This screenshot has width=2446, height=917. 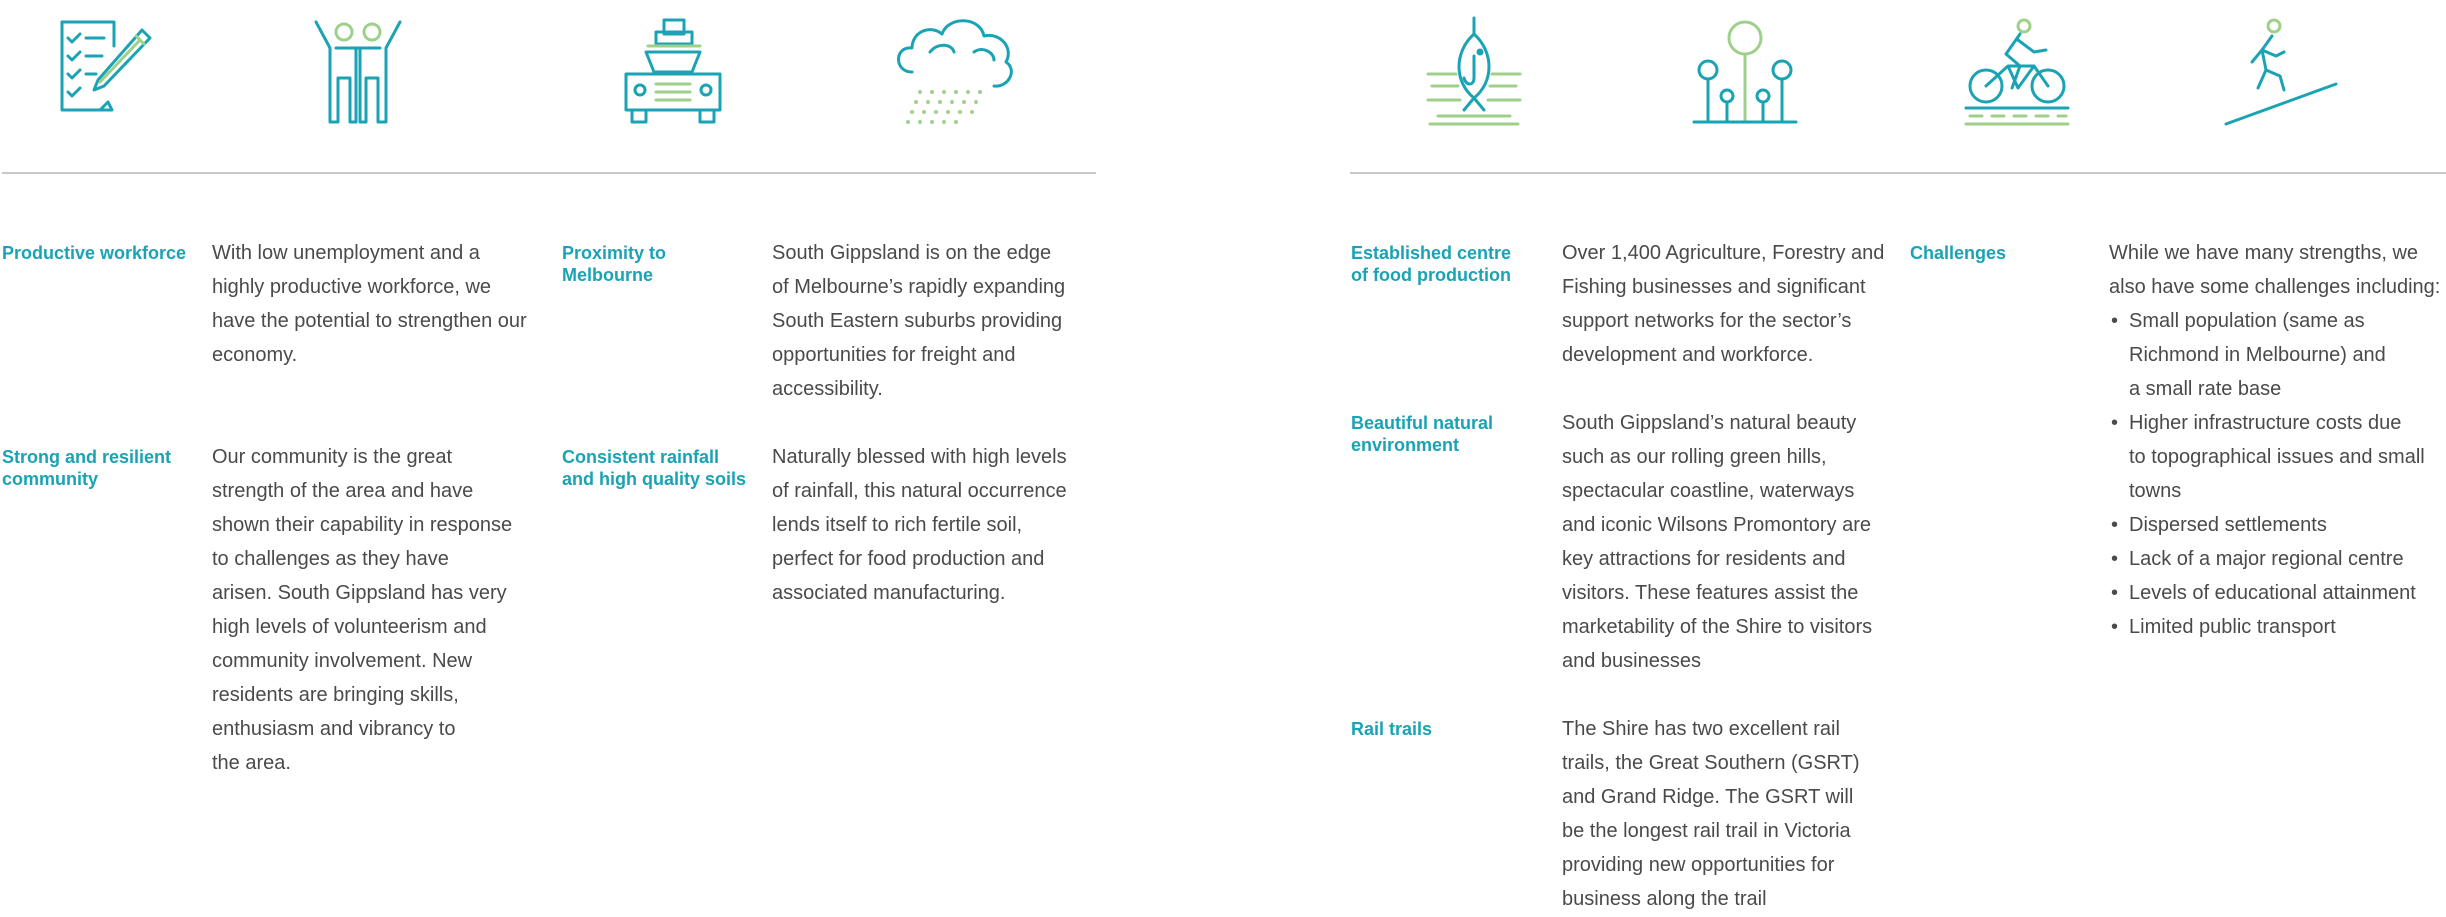 What do you see at coordinates (673, 71) in the screenshot?
I see `car-with-luggage-icon` at bounding box center [673, 71].